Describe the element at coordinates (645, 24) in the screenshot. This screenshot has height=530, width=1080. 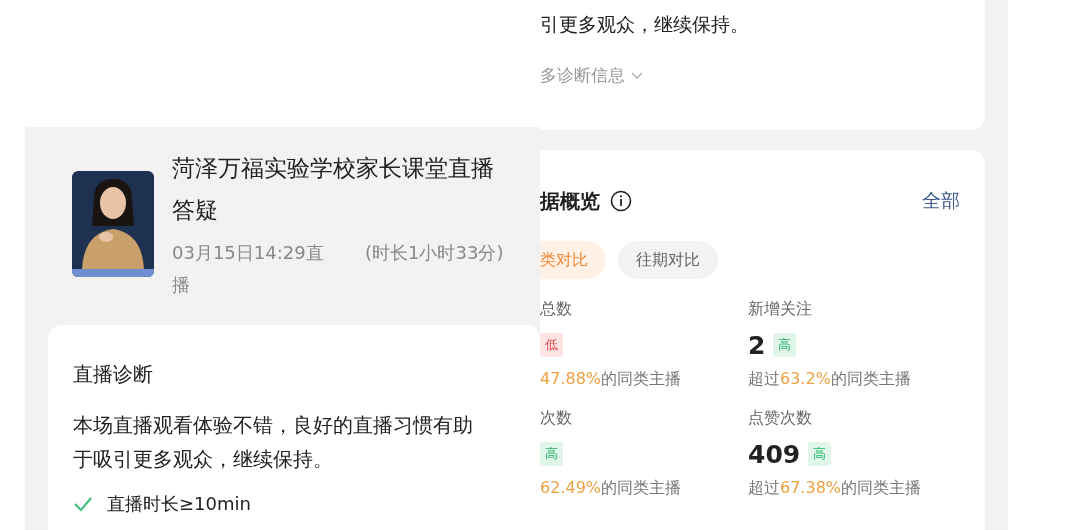
I see `diagnosis-summary: 引更多观众，继续保持。` at that location.